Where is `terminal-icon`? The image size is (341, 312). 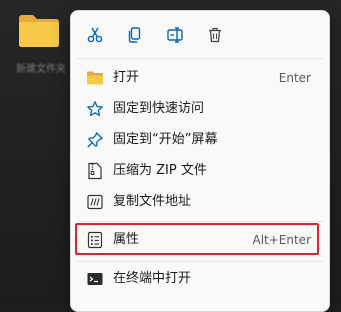
terminal-icon is located at coordinates (95, 279).